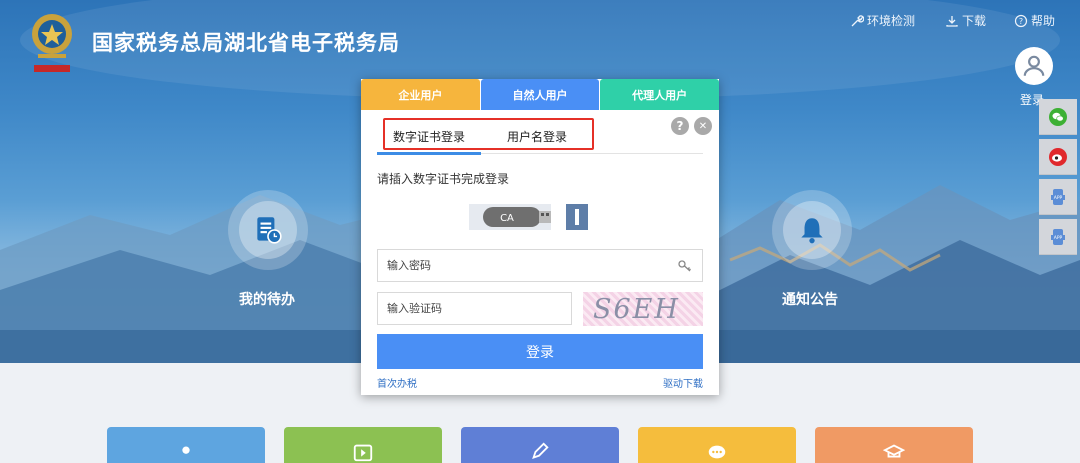 This screenshot has width=1080, height=463. I want to click on user-avatar, so click(1034, 66).